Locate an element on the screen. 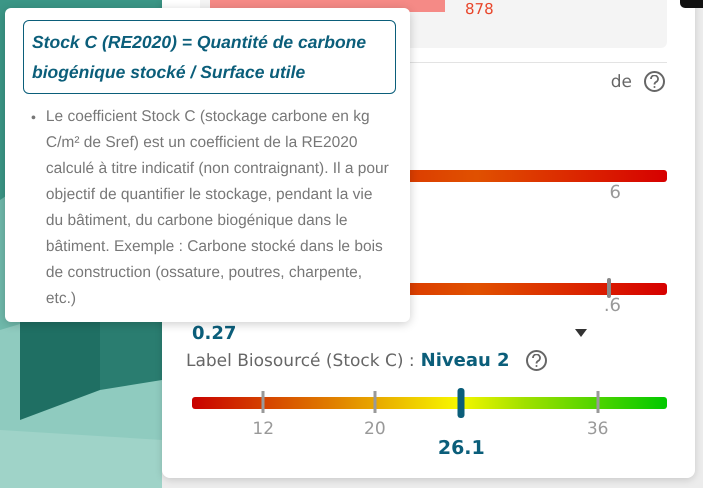 This screenshot has height=488, width=703. level-value: Niveau 2 is located at coordinates (465, 360).